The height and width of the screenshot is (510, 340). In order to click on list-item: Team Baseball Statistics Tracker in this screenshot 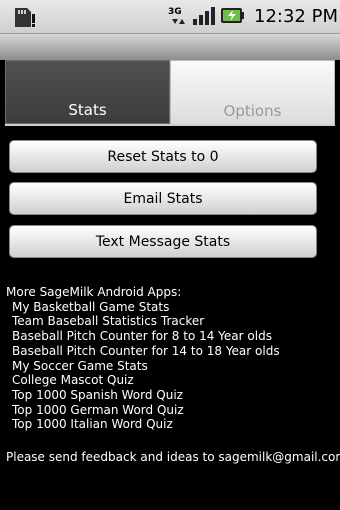, I will do `click(143, 321)`.